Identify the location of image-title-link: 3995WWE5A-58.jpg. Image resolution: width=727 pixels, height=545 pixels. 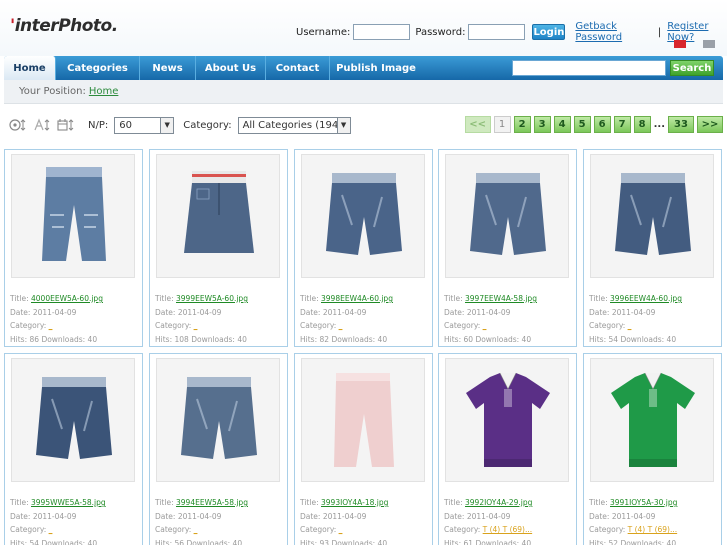
(68, 502).